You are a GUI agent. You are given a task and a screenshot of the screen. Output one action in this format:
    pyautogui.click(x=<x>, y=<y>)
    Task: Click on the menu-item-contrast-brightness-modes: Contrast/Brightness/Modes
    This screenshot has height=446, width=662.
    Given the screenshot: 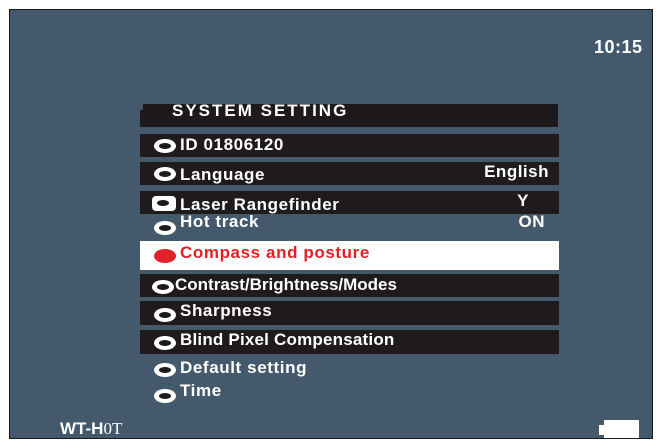 What is the action you would take?
    pyautogui.click(x=349, y=285)
    